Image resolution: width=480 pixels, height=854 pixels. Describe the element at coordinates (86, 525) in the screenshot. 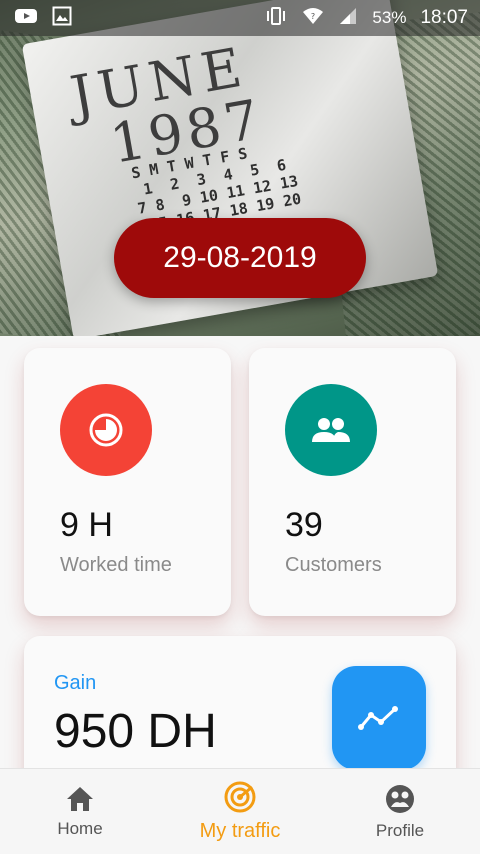

I see `worked-time-value: 9 H` at that location.